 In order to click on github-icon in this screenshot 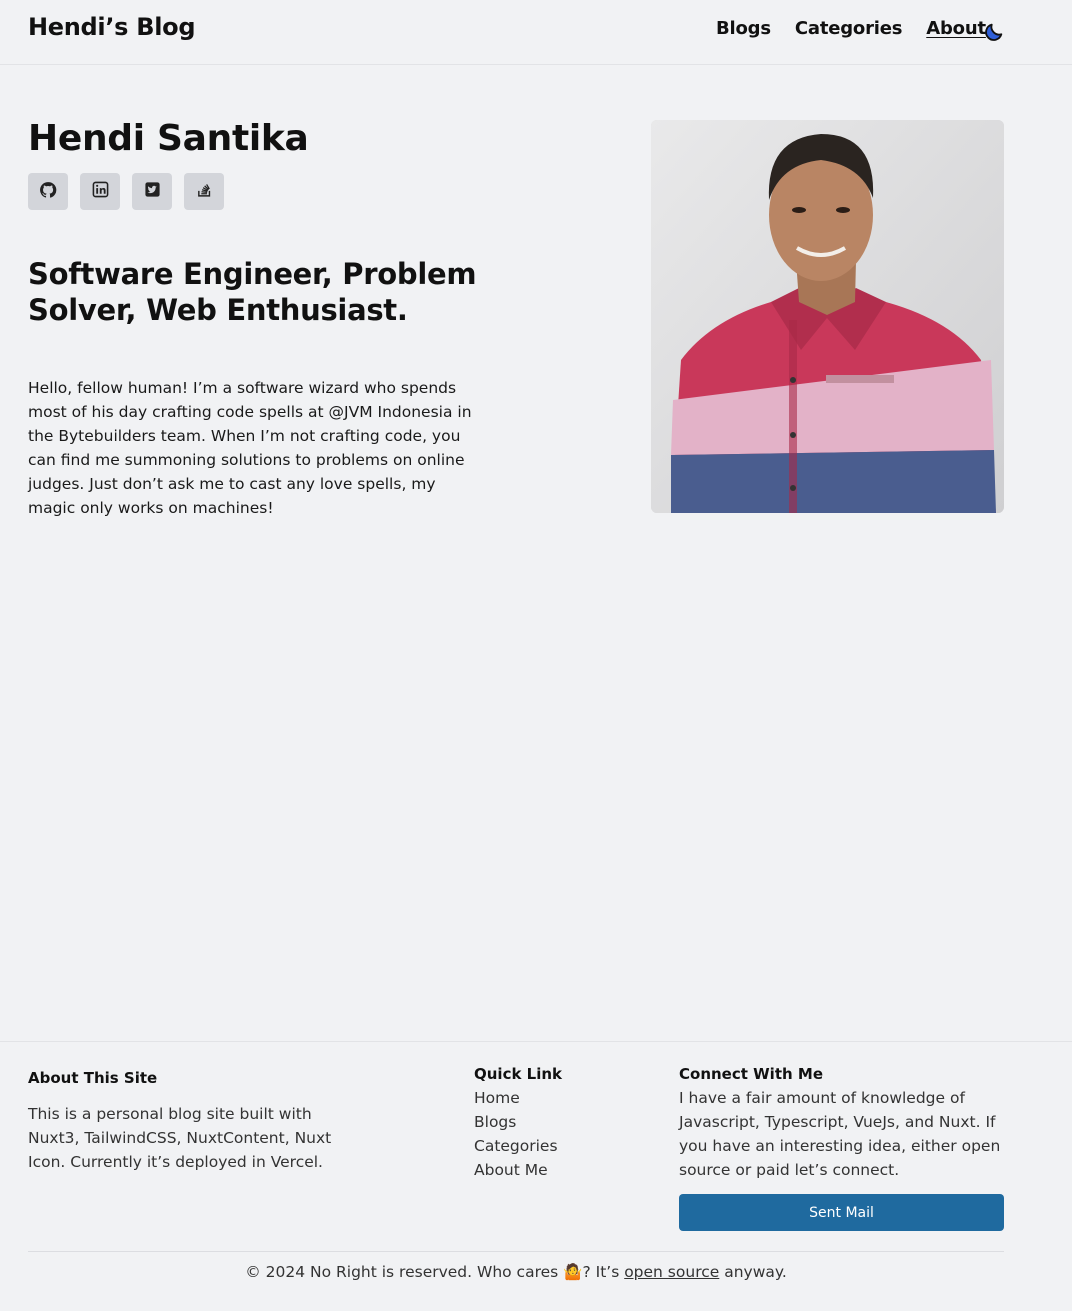, I will do `click(48, 192)`.